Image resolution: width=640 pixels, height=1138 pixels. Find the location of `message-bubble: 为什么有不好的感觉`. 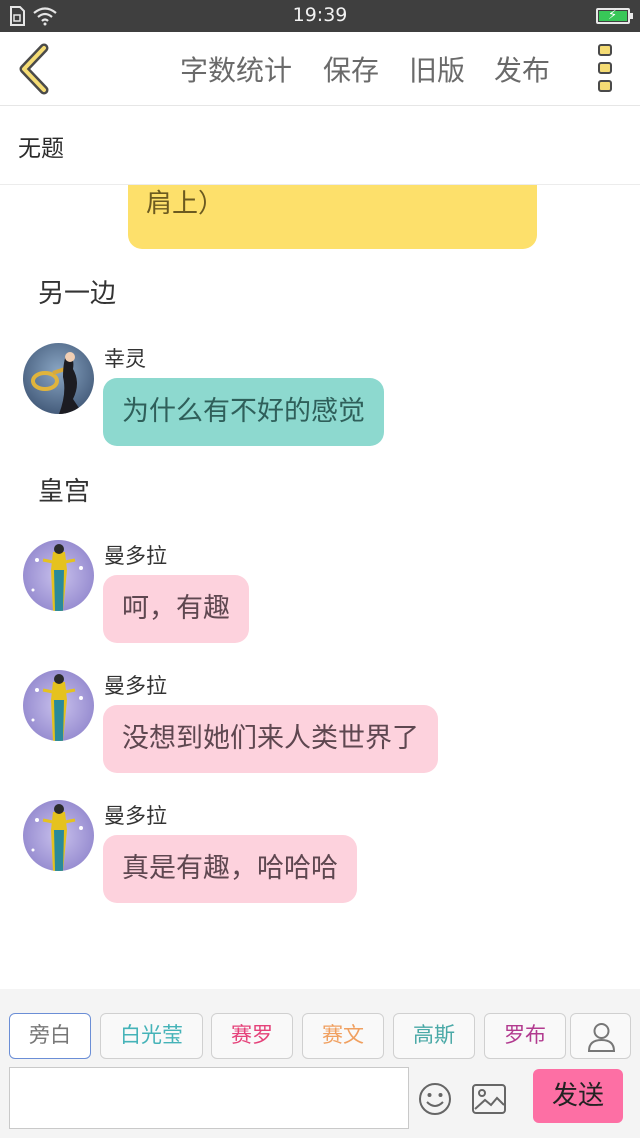

message-bubble: 为什么有不好的感觉 is located at coordinates (243, 412).